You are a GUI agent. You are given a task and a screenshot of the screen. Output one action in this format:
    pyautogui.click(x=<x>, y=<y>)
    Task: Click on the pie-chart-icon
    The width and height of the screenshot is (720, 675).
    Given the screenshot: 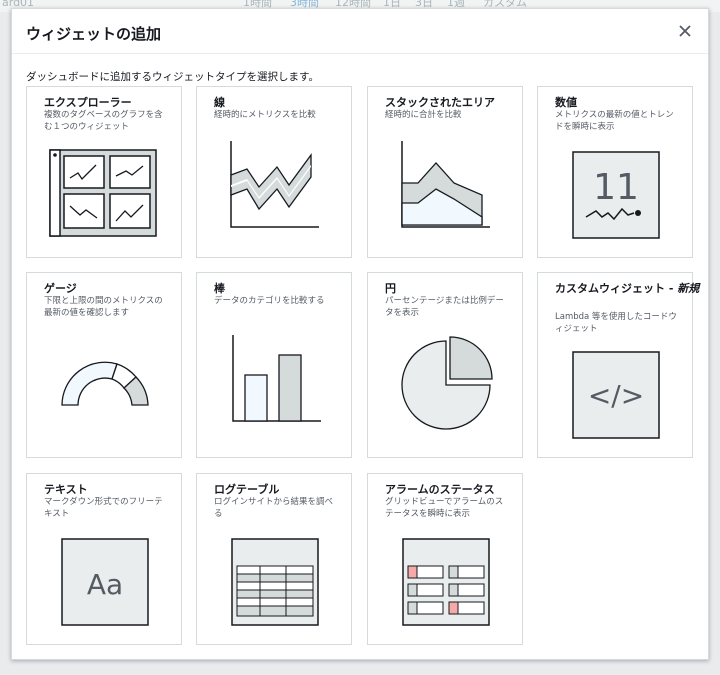 What is the action you would take?
    pyautogui.click(x=447, y=383)
    